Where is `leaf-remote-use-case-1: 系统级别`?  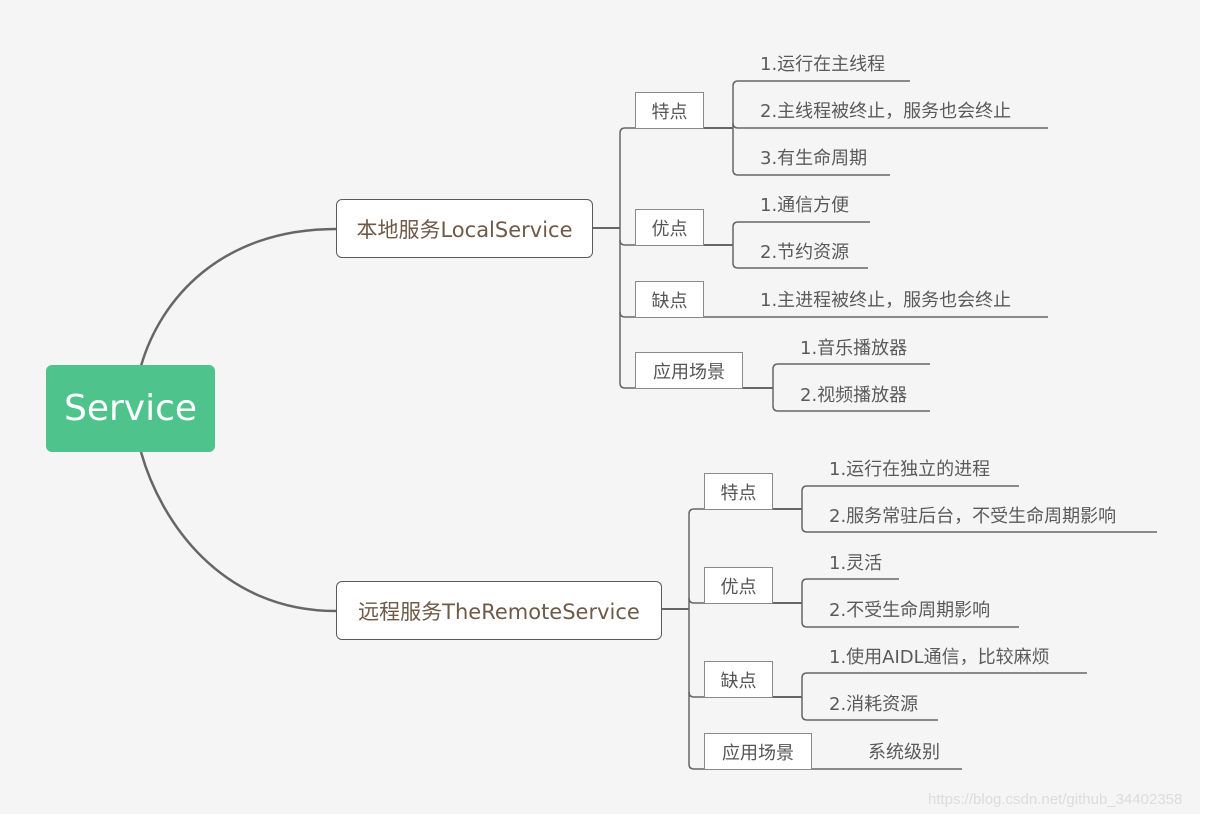
leaf-remote-use-case-1: 系统级别 is located at coordinates (904, 753).